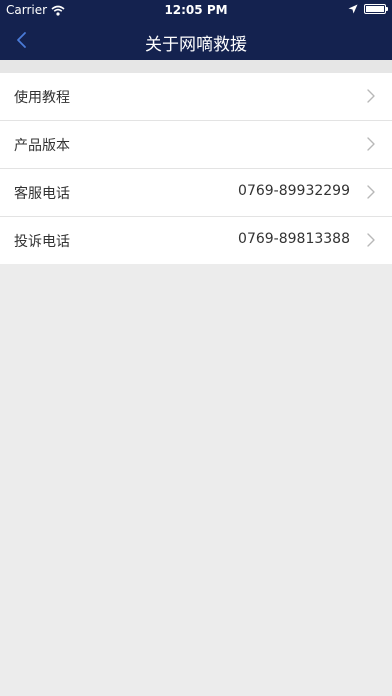  What do you see at coordinates (196, 240) in the screenshot?
I see `list-item-complaint-phone: 投诉电话 0769-89813388` at bounding box center [196, 240].